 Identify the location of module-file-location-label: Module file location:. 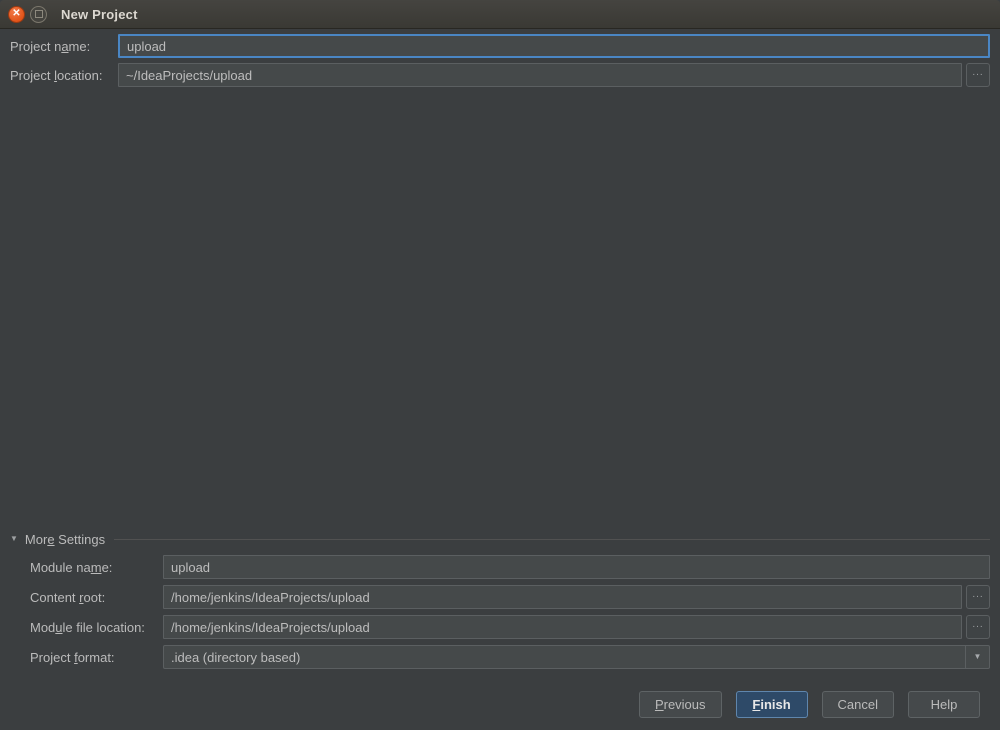
(87, 627).